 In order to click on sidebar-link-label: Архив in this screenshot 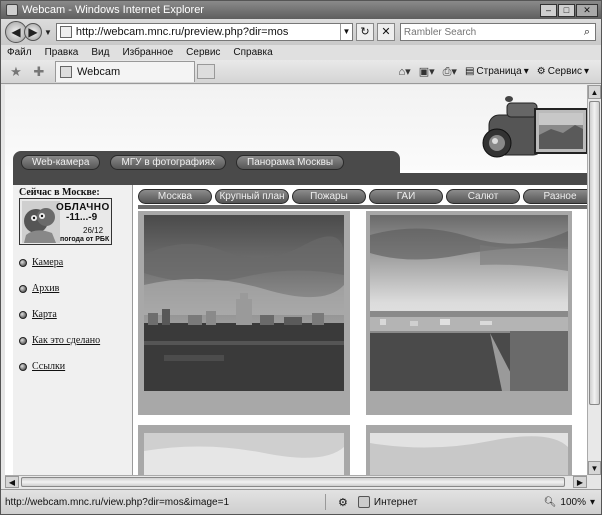, I will do `click(45, 288)`.